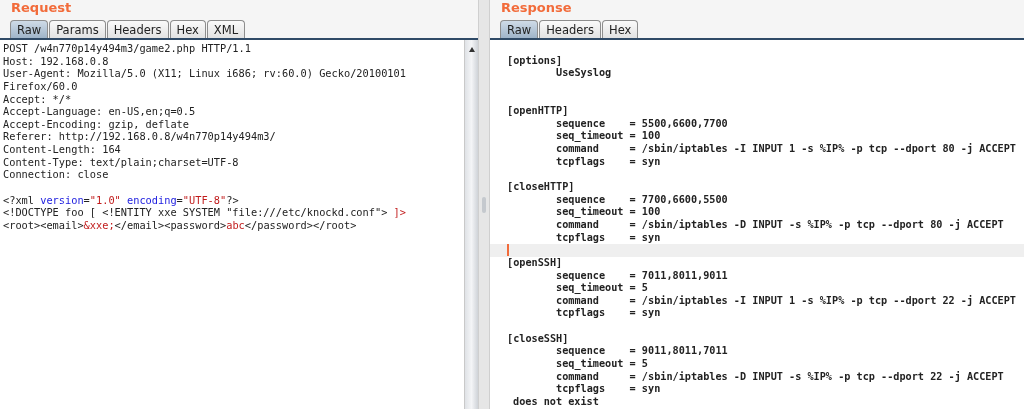 The image size is (1024, 409). What do you see at coordinates (779, 377) in the screenshot?
I see `code-line: command = /sbin/iptables -D INPUT -s %IP% -p tcp --dport 22 -j ACCEPT` at bounding box center [779, 377].